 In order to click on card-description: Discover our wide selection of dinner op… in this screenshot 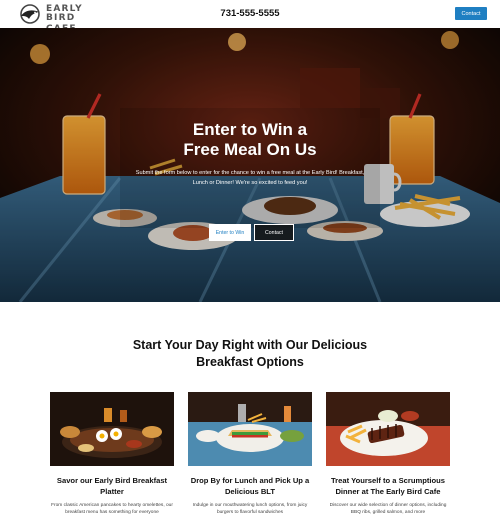, I will do `click(388, 509)`.